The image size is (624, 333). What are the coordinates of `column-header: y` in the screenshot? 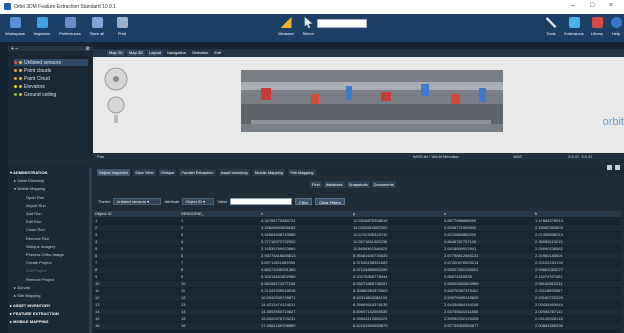 It's located at (396, 214).